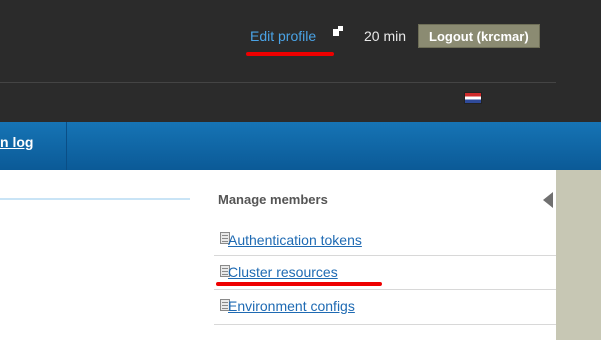 The image size is (601, 340). What do you see at coordinates (578, 255) in the screenshot?
I see `right-side-panel` at bounding box center [578, 255].